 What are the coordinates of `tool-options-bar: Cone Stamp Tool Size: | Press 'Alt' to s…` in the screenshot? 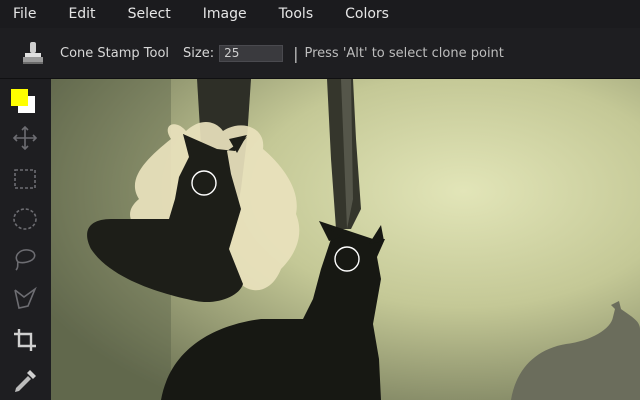 It's located at (320, 53).